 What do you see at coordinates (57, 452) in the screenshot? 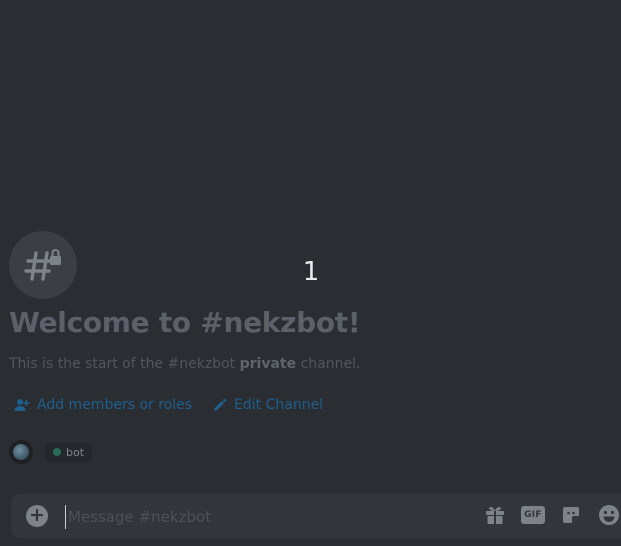
I see `role-color-dot` at bounding box center [57, 452].